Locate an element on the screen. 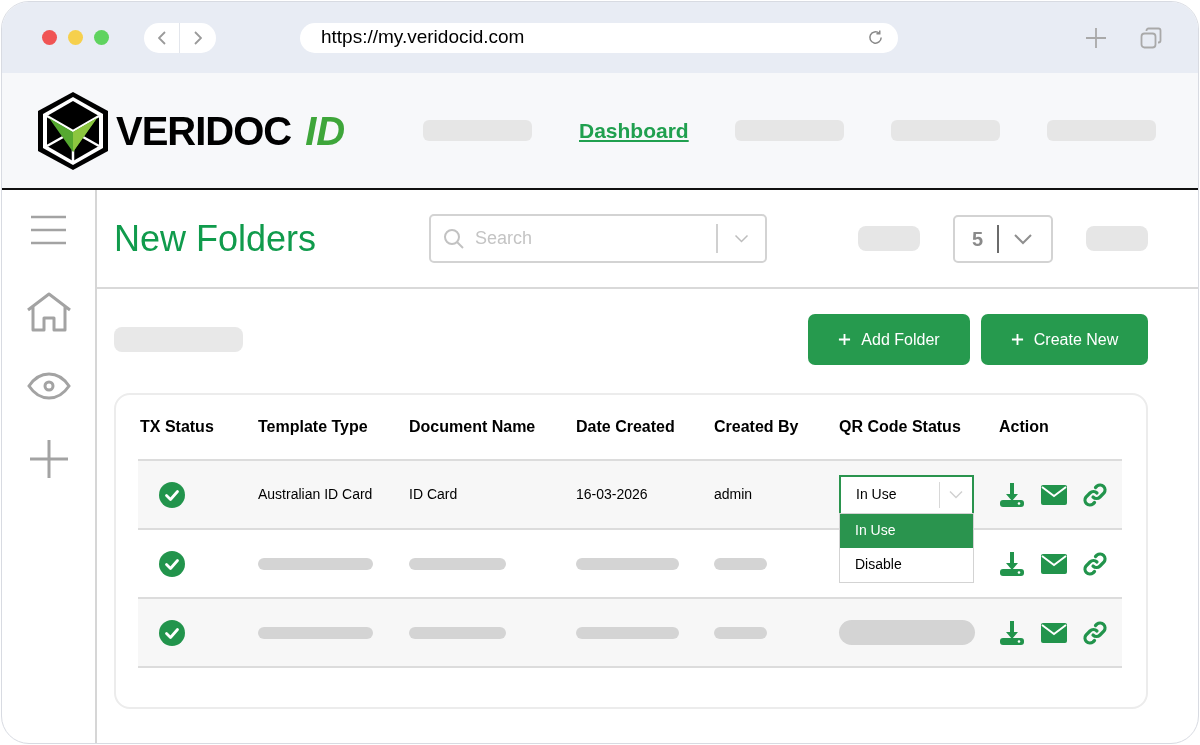 This screenshot has width=1200, height=745. column-header: Document Name is located at coordinates (473, 427).